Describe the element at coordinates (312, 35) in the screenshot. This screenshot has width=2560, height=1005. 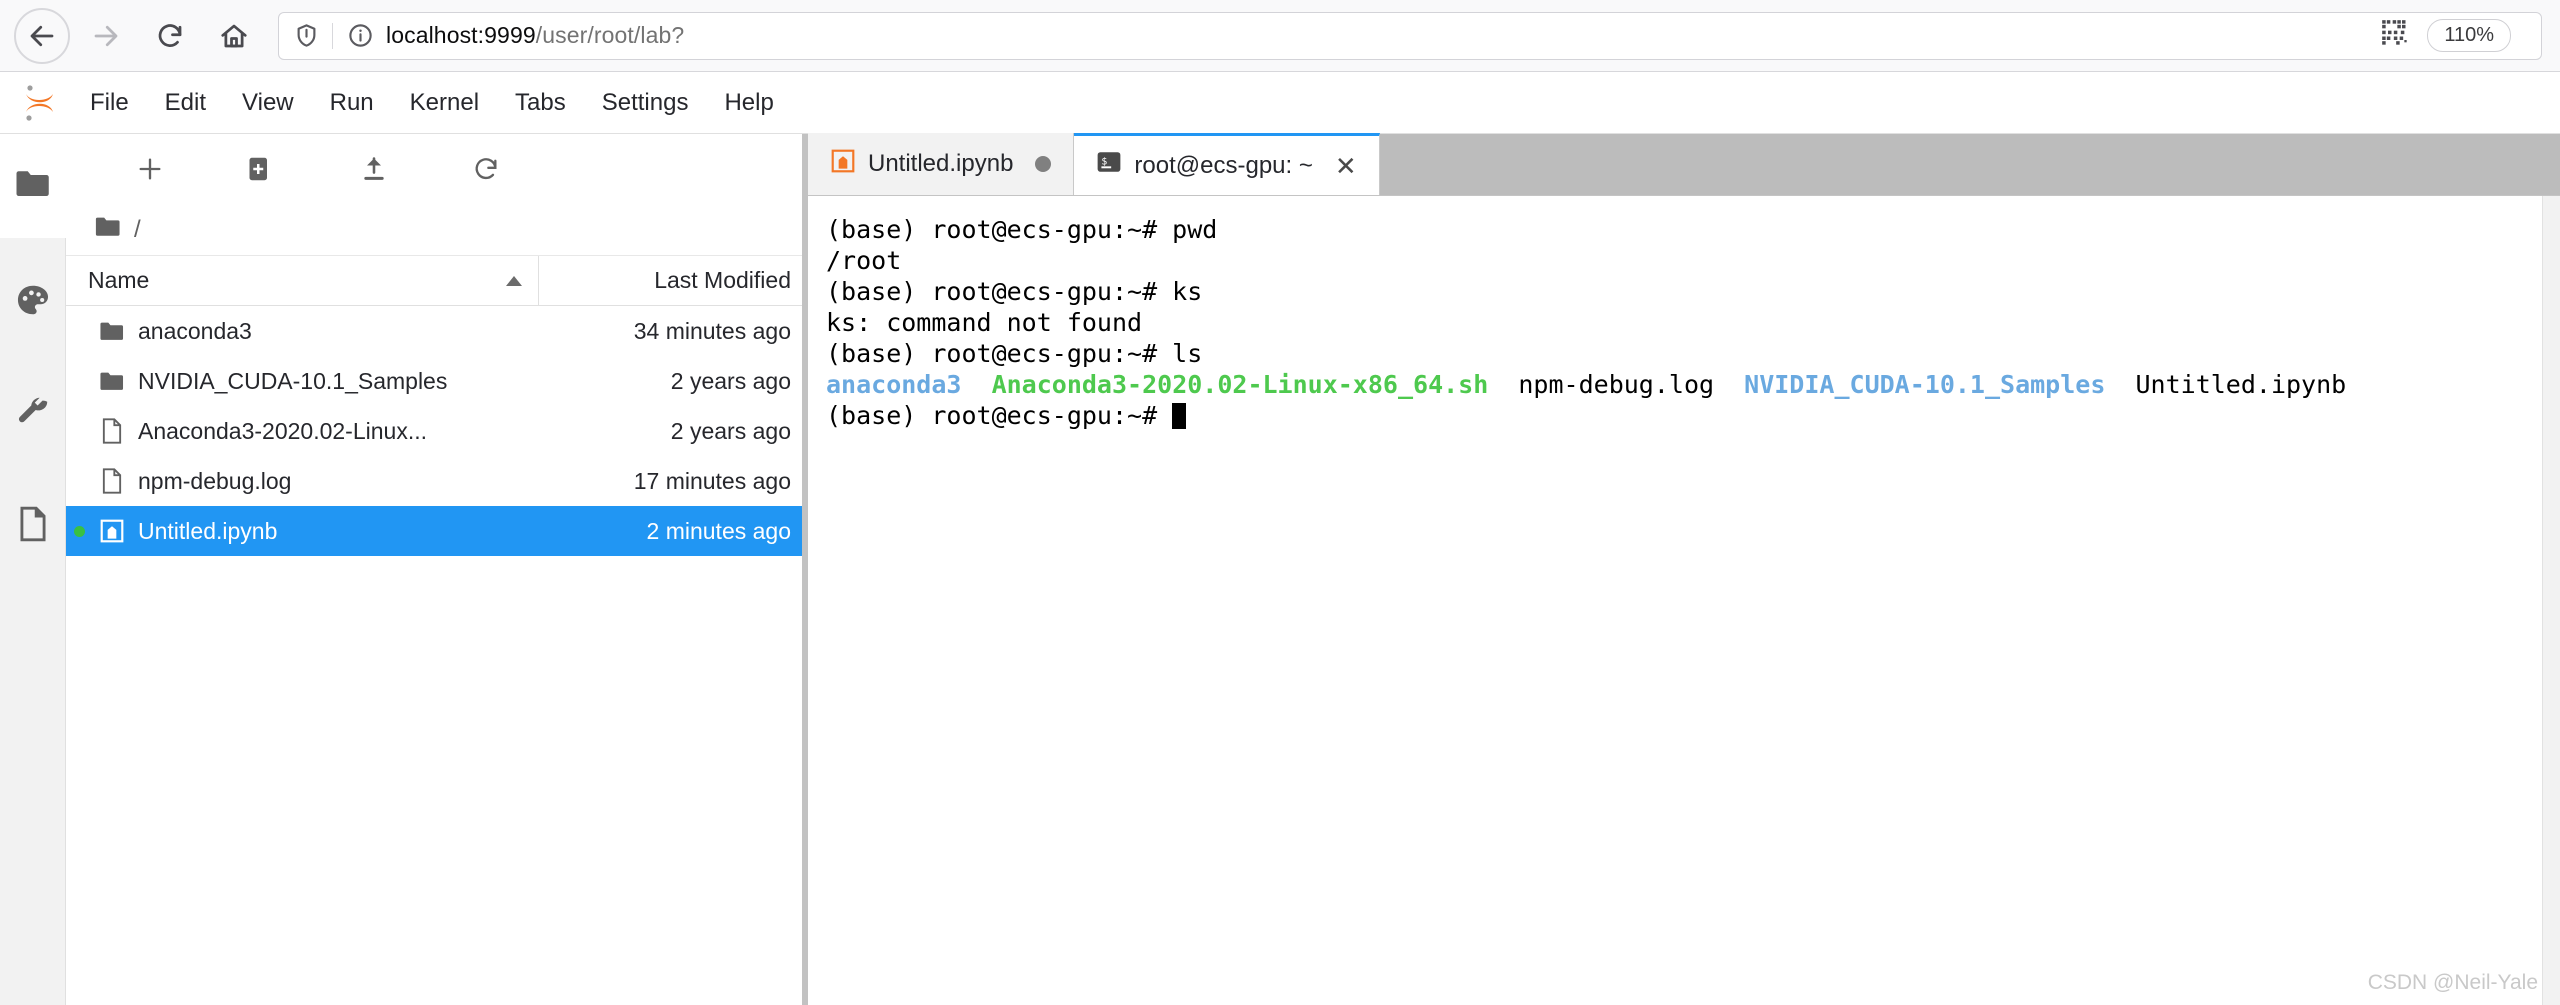
I see `shield-icon` at that location.